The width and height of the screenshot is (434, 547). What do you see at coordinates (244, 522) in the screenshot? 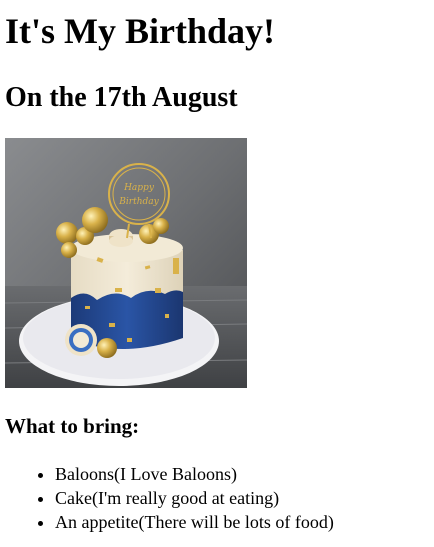
I see `list-item: An appetite(There will be lots of food)` at bounding box center [244, 522].